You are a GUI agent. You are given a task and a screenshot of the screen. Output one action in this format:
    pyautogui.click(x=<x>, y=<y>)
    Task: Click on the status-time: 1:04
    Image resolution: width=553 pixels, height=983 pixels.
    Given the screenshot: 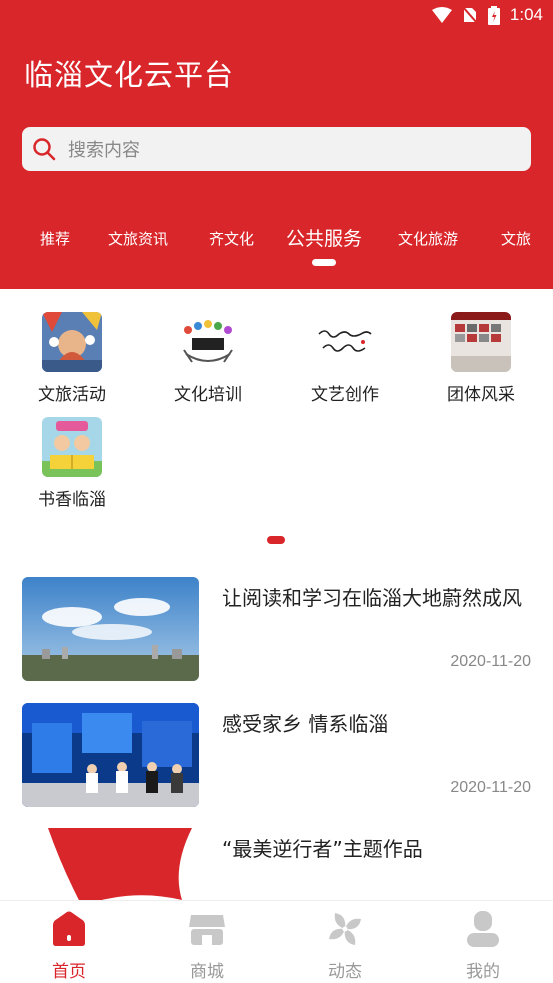 What is the action you would take?
    pyautogui.click(x=526, y=14)
    